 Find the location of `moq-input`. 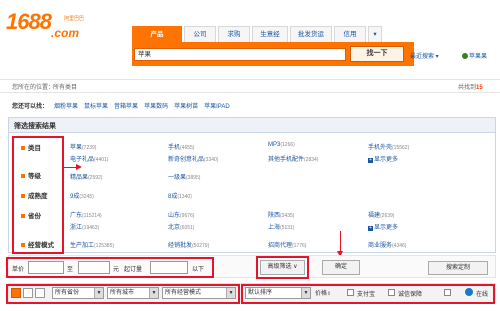

moq-input is located at coordinates (169, 267).